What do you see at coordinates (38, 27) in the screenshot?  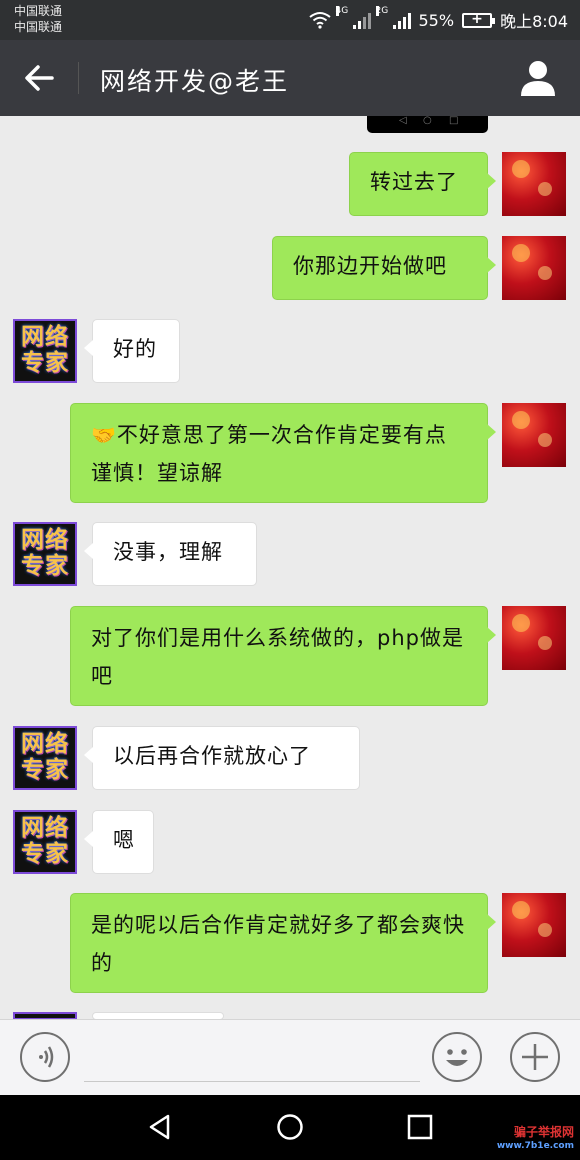 I see `carrier-2: 中国联通` at bounding box center [38, 27].